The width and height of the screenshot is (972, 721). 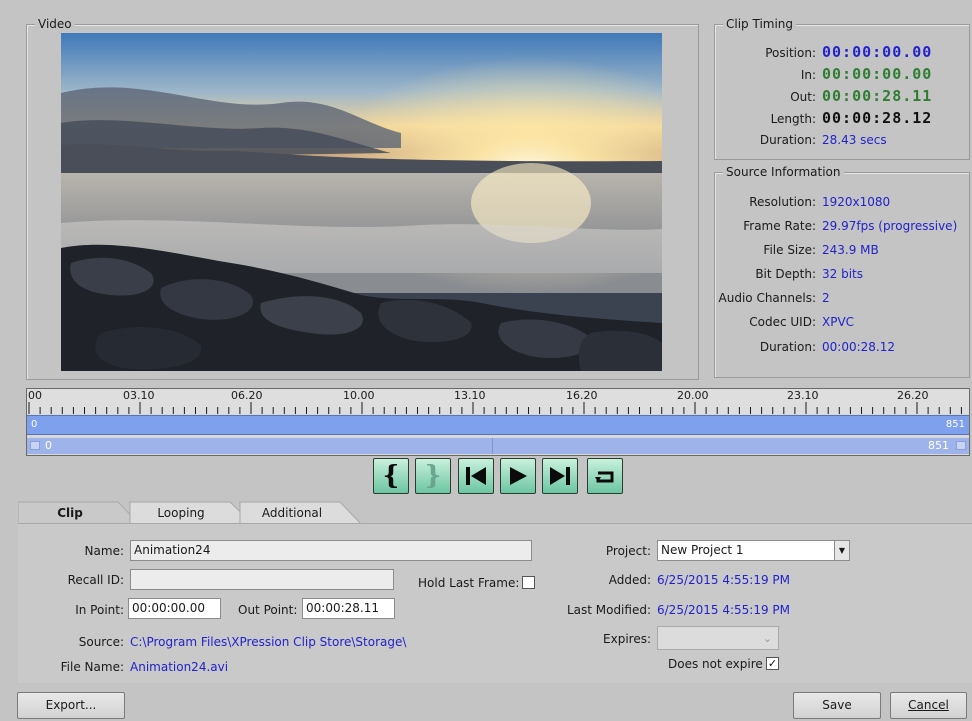 I want to click on video-legend: Video, so click(x=55, y=24).